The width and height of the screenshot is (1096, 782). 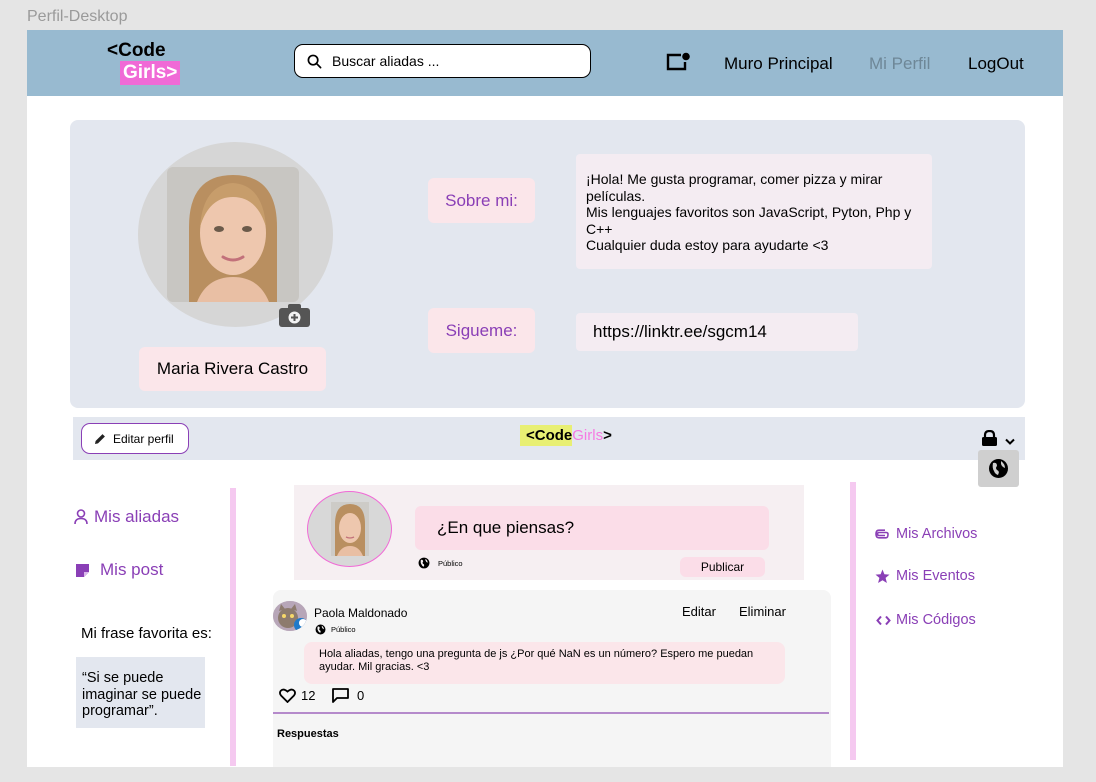 I want to click on edit-profile-label: Editar perfil, so click(x=143, y=438).